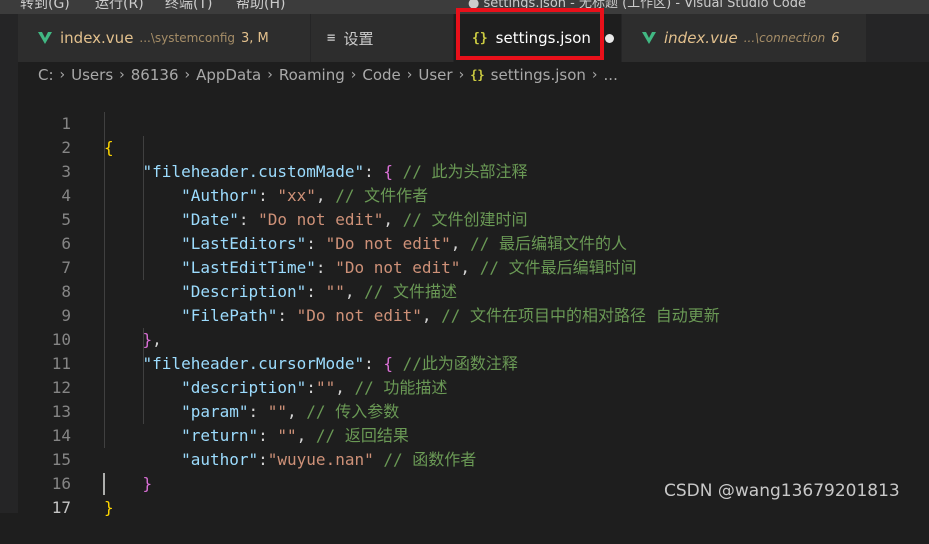 This screenshot has width=929, height=544. I want to click on code-line: 4 "Date": "Do not edit", // 文件创建时间, so click(464, 194).